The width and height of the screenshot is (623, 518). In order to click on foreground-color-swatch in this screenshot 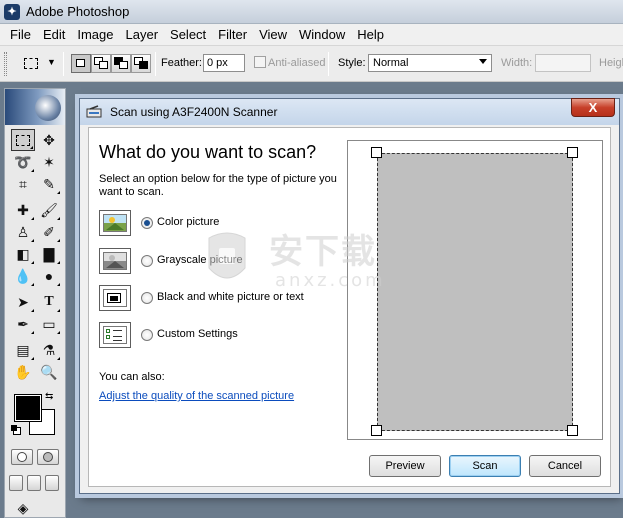, I will do `click(28, 408)`.